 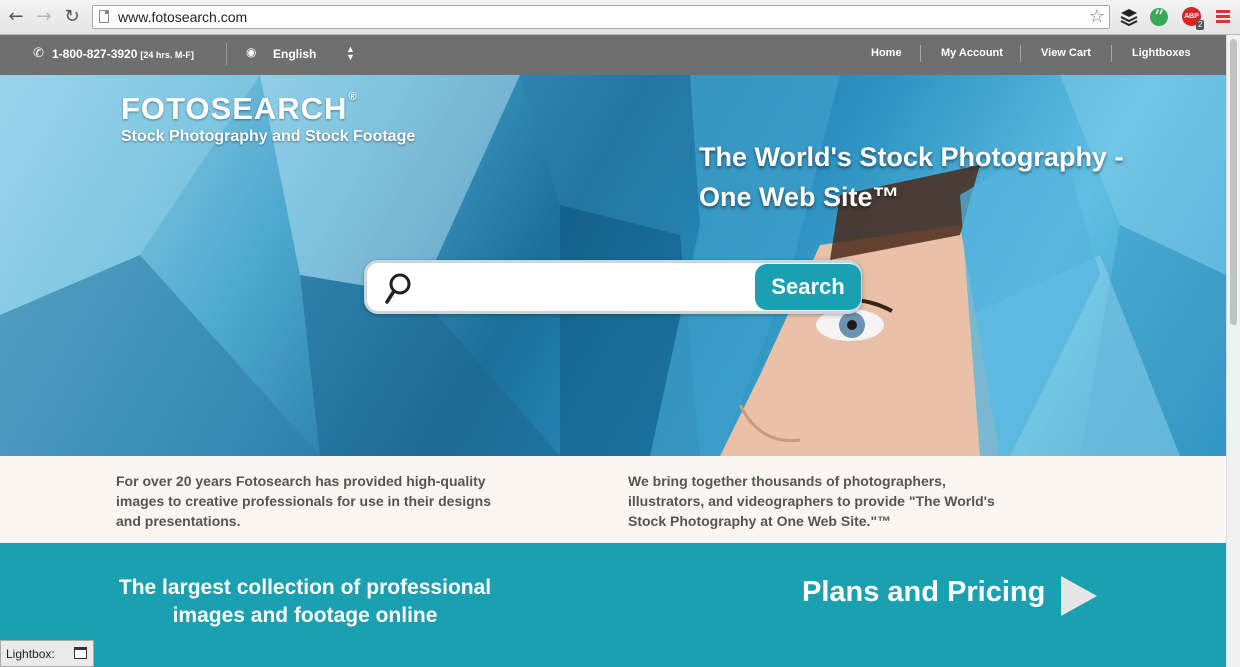 I want to click on page-icon, so click(x=104, y=16).